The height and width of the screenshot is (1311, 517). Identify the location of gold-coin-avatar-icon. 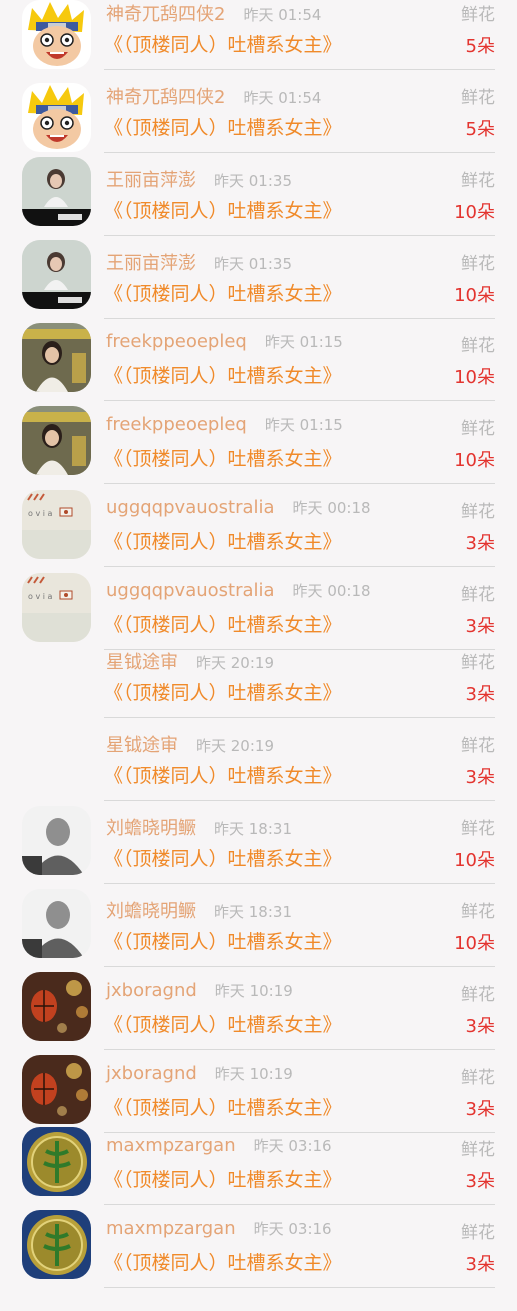
(56, 1244).